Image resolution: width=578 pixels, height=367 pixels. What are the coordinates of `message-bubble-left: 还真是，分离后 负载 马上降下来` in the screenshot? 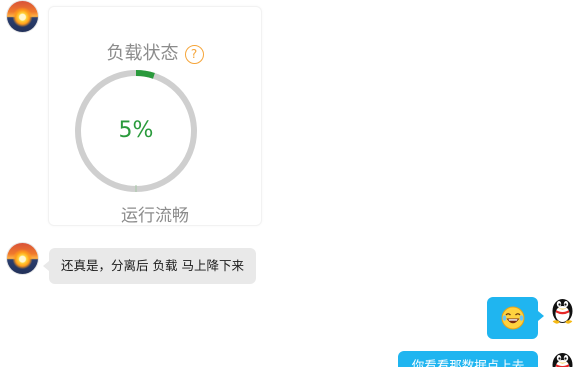 It's located at (149, 266).